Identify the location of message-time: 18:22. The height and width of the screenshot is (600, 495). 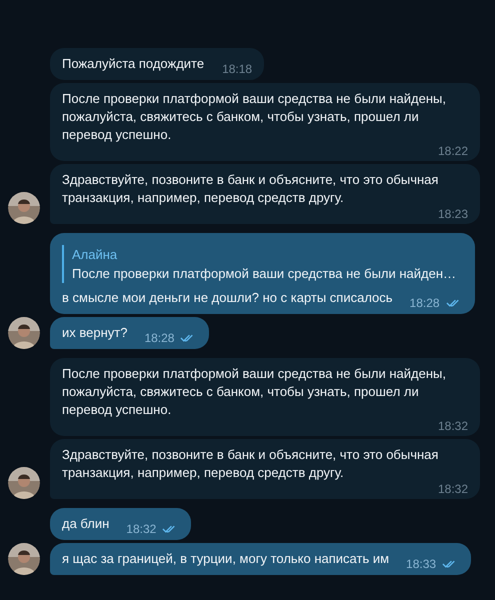
(453, 151).